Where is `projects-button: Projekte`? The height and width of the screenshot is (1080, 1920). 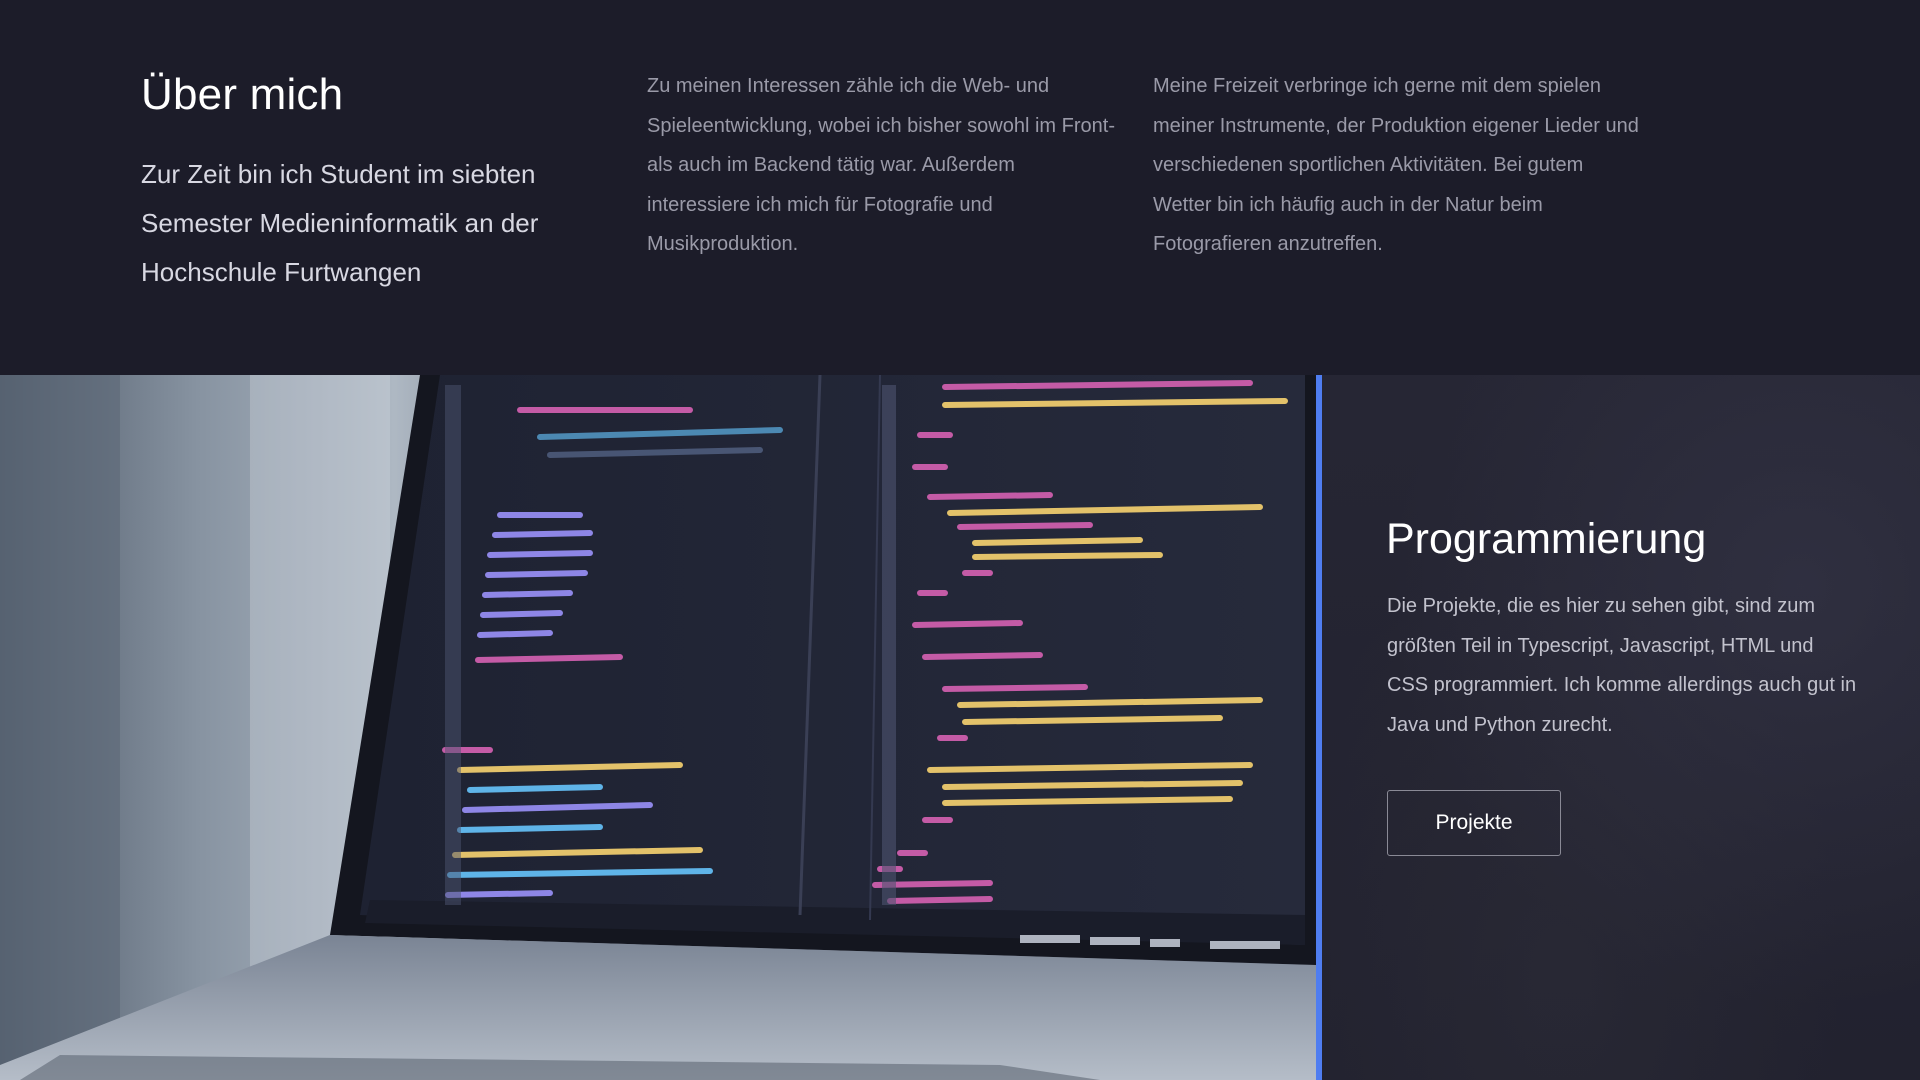 projects-button: Projekte is located at coordinates (1474, 823).